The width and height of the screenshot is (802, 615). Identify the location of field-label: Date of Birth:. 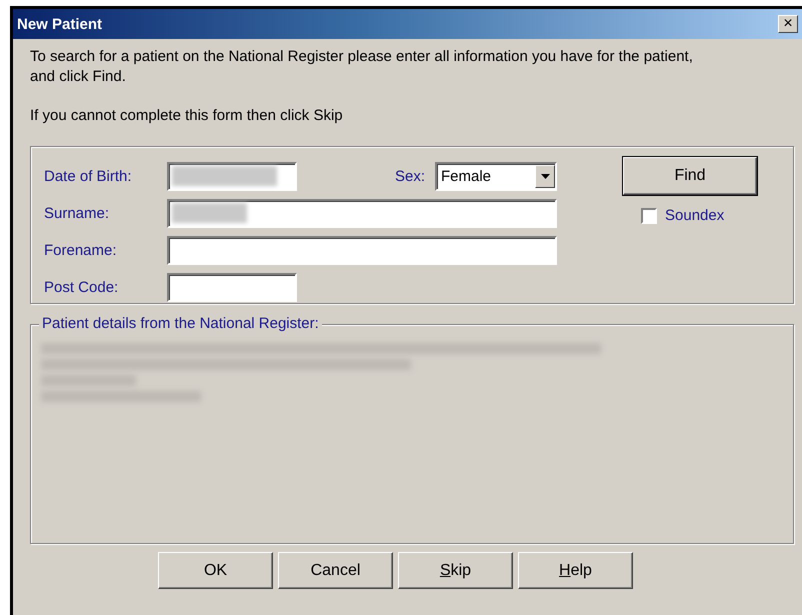
(88, 176).